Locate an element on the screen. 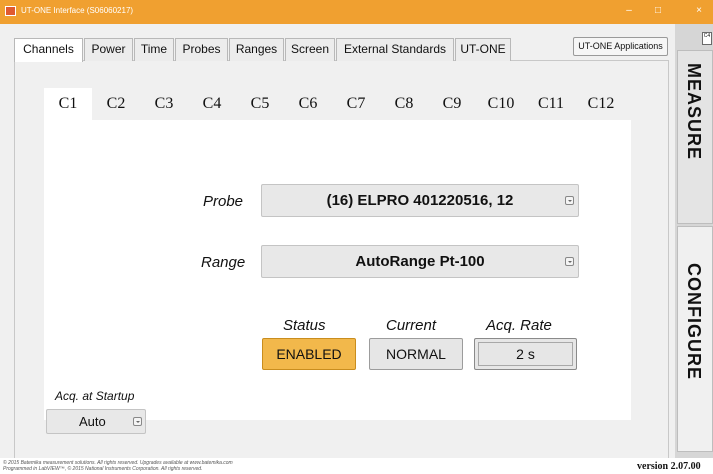 This screenshot has width=713, height=474. status-label: Status is located at coordinates (304, 325).